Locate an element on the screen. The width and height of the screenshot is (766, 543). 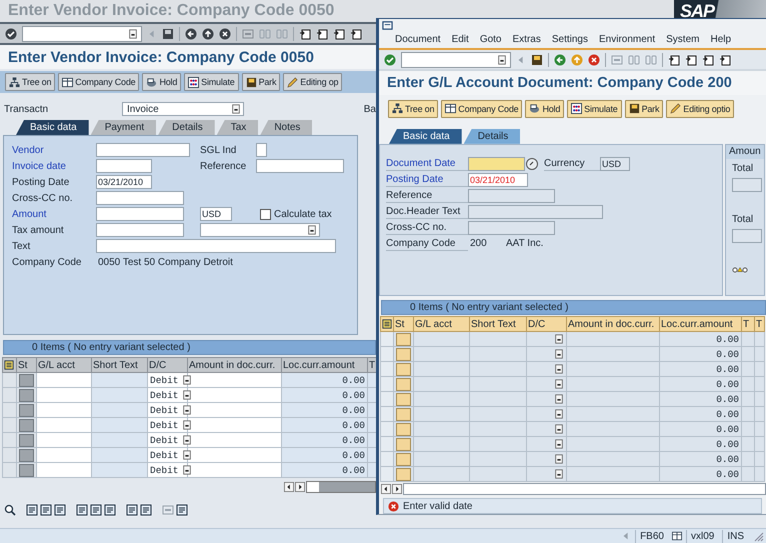
toolbar-button: Simulate is located at coordinates (594, 109).